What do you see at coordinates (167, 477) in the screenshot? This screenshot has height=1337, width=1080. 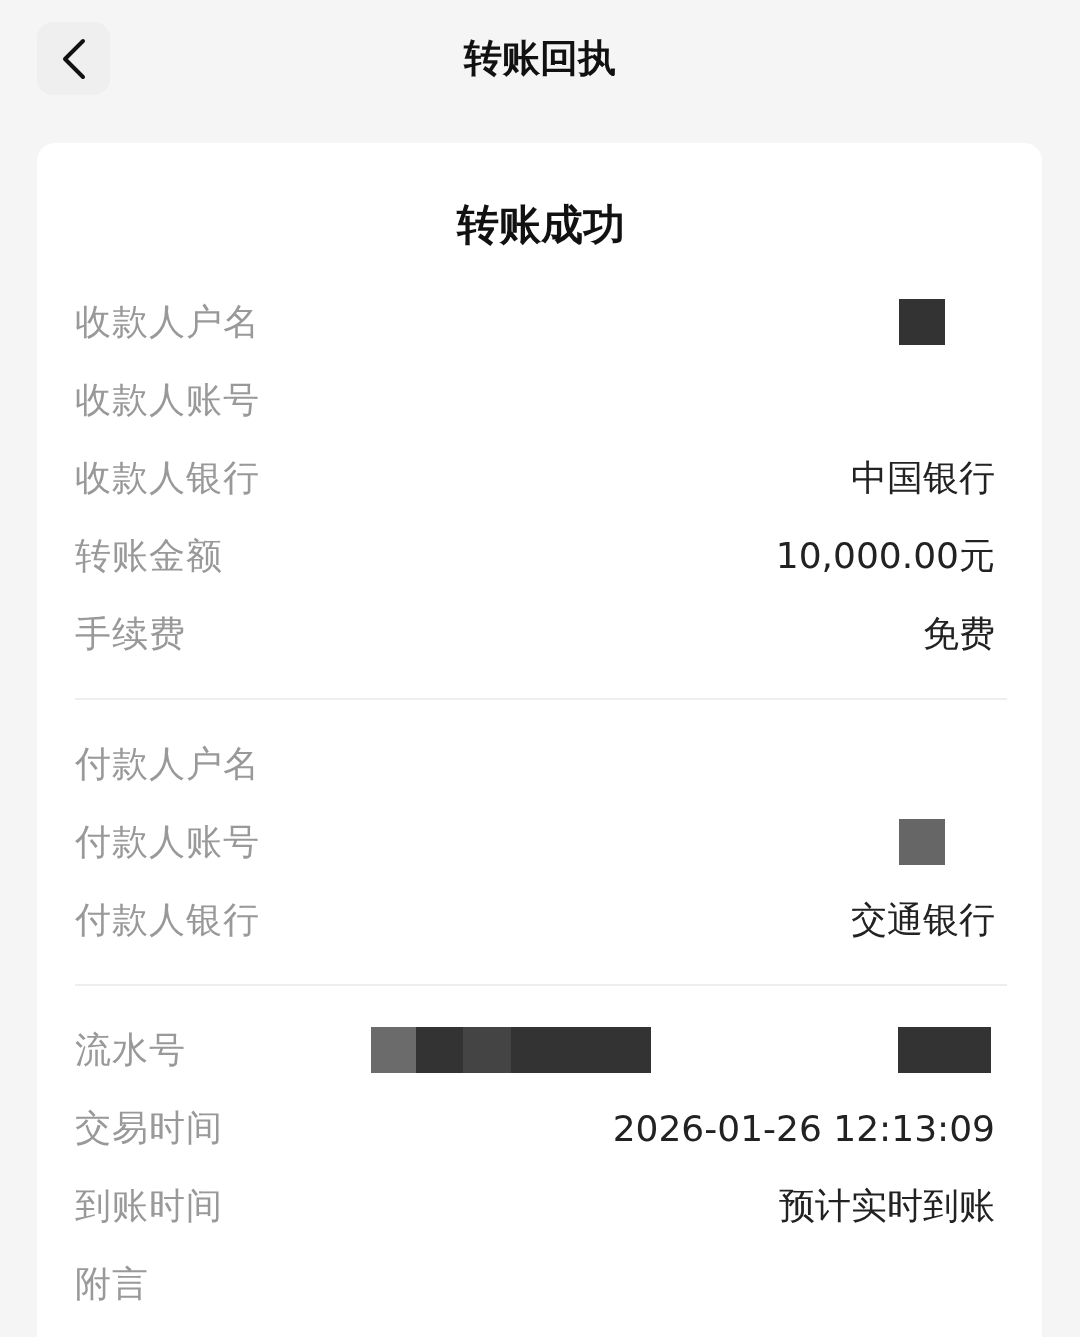 I see `field-label: 收款人银行` at bounding box center [167, 477].